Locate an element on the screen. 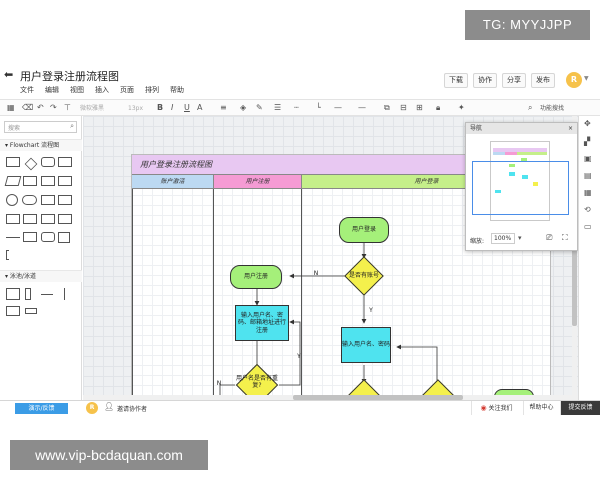  chevron-down-icon: ▼ is located at coordinates (586, 78).